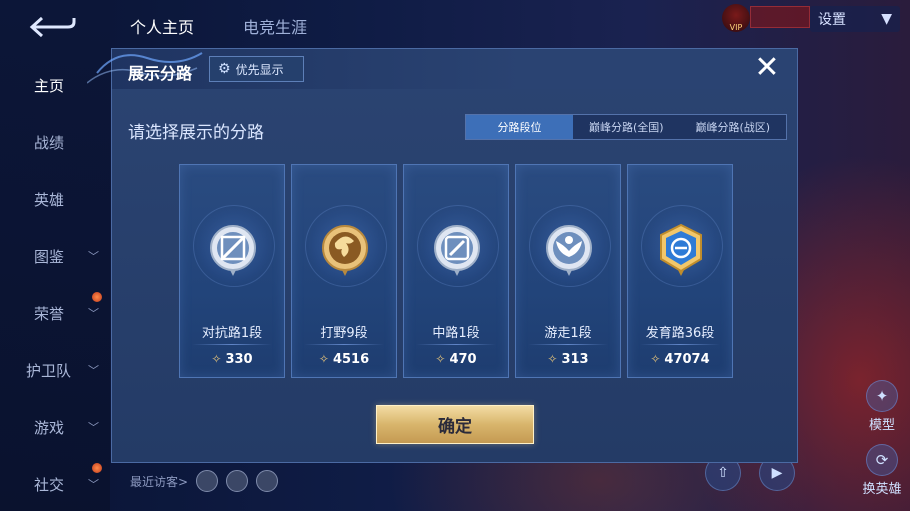  I want to click on lane-card-farm: 发育路36段 ✧ 47074, so click(680, 271).